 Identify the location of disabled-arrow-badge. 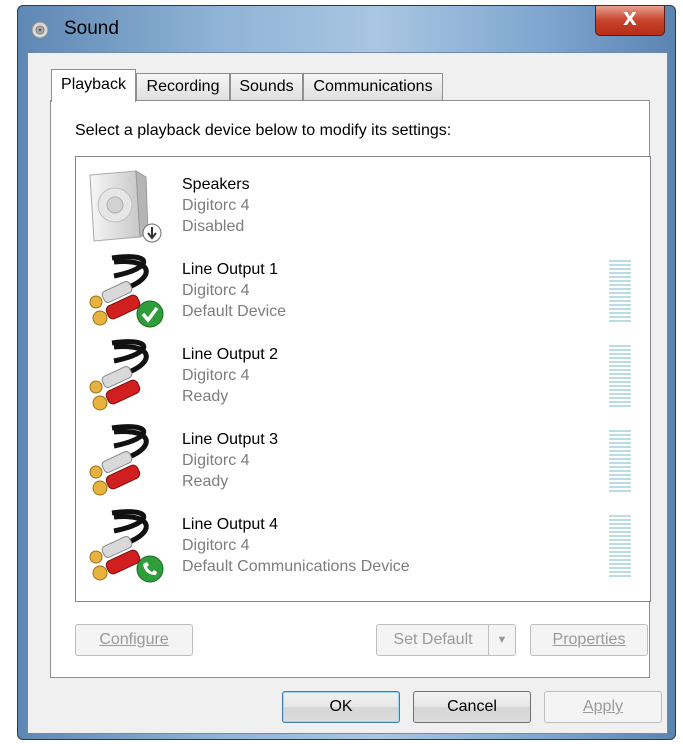
(152, 233).